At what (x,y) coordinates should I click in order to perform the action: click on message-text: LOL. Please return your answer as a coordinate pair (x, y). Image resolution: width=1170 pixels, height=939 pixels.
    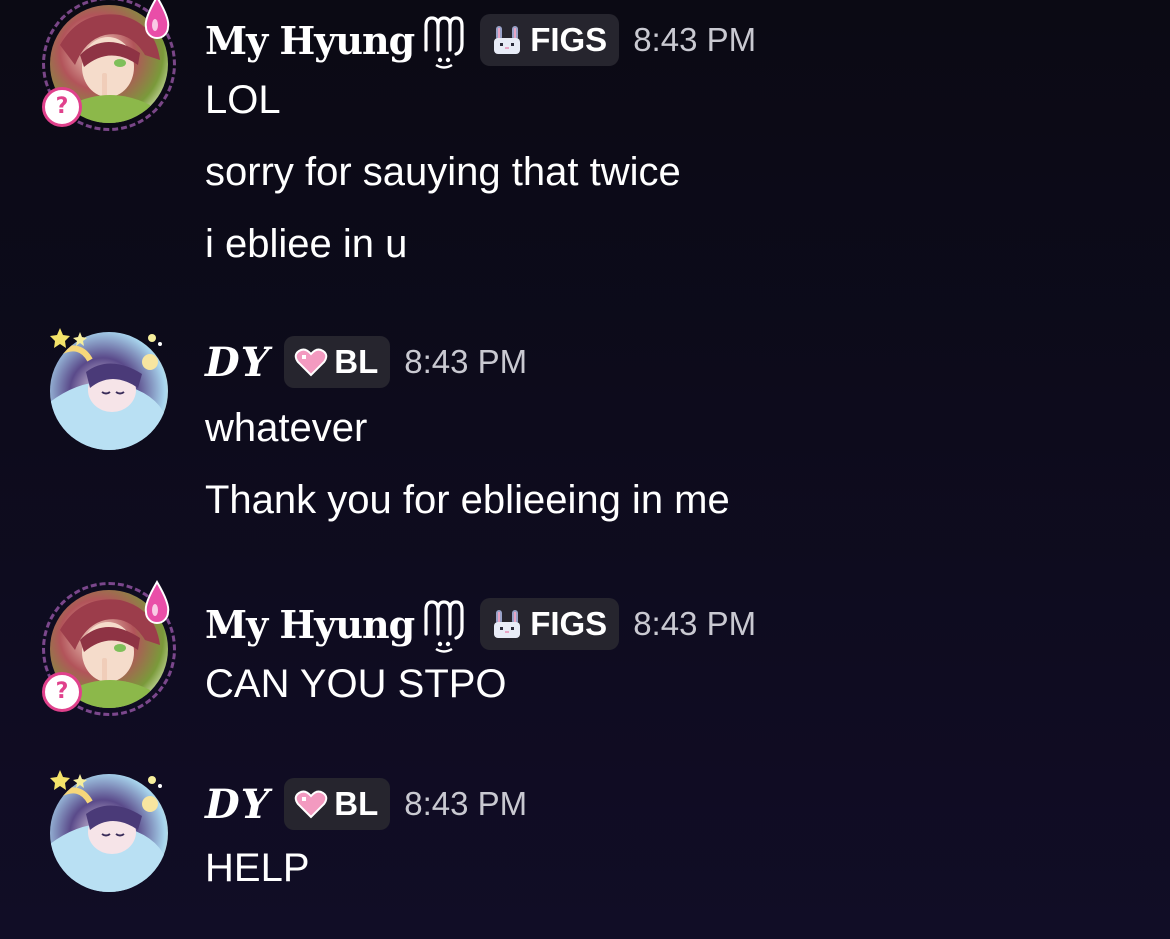
    Looking at the image, I should click on (243, 100).